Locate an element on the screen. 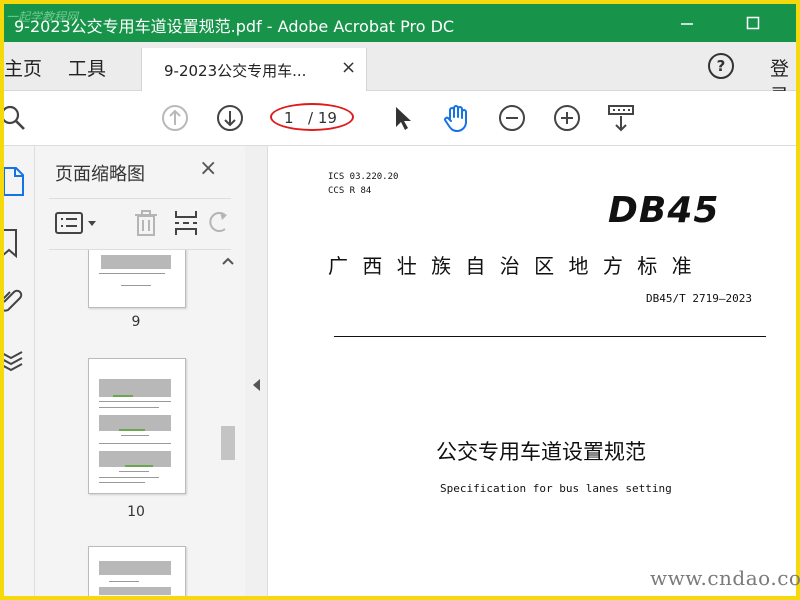  scrollbar-thumb is located at coordinates (228, 443).